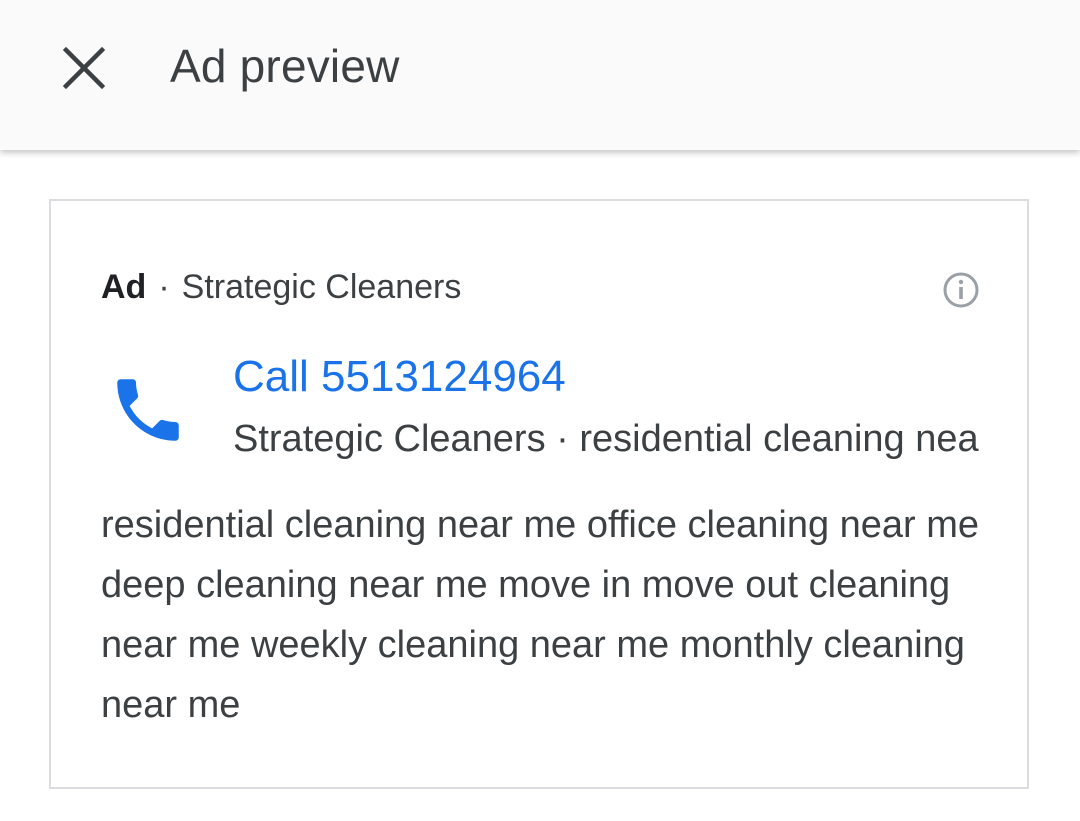  Describe the element at coordinates (321, 287) in the screenshot. I see `advertiser-name: Strategic Cleaners` at that location.